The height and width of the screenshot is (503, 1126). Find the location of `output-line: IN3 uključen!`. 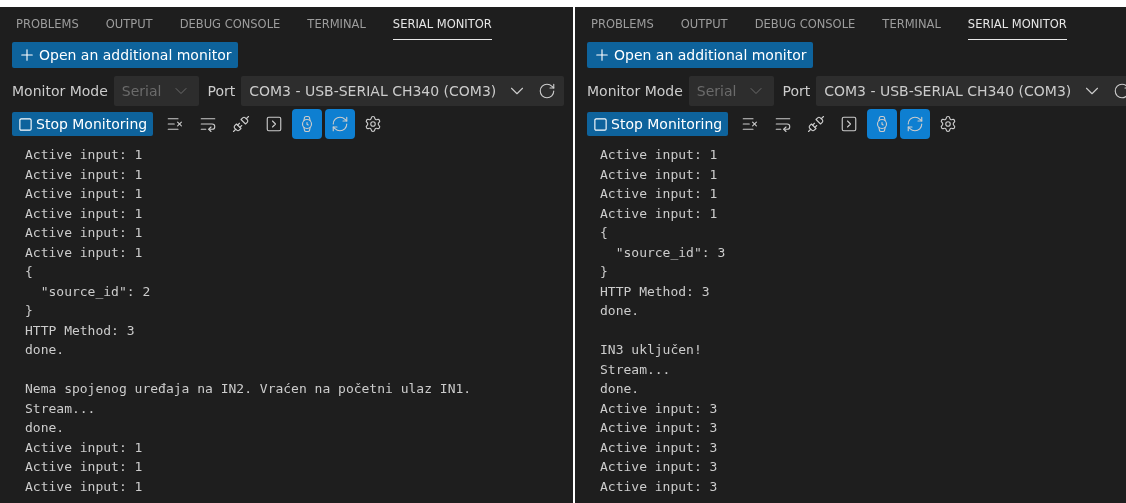

output-line: IN3 uključen! is located at coordinates (651, 350).